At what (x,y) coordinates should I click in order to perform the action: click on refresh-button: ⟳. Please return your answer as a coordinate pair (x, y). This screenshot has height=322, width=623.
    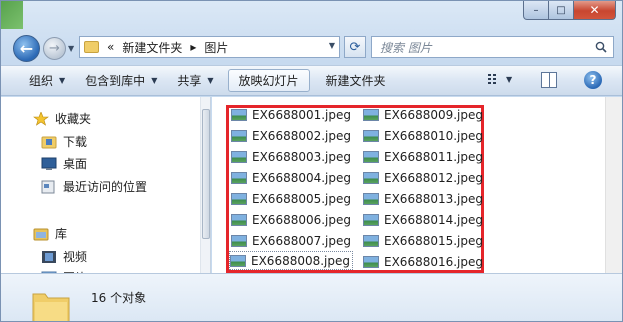
    Looking at the image, I should click on (355, 47).